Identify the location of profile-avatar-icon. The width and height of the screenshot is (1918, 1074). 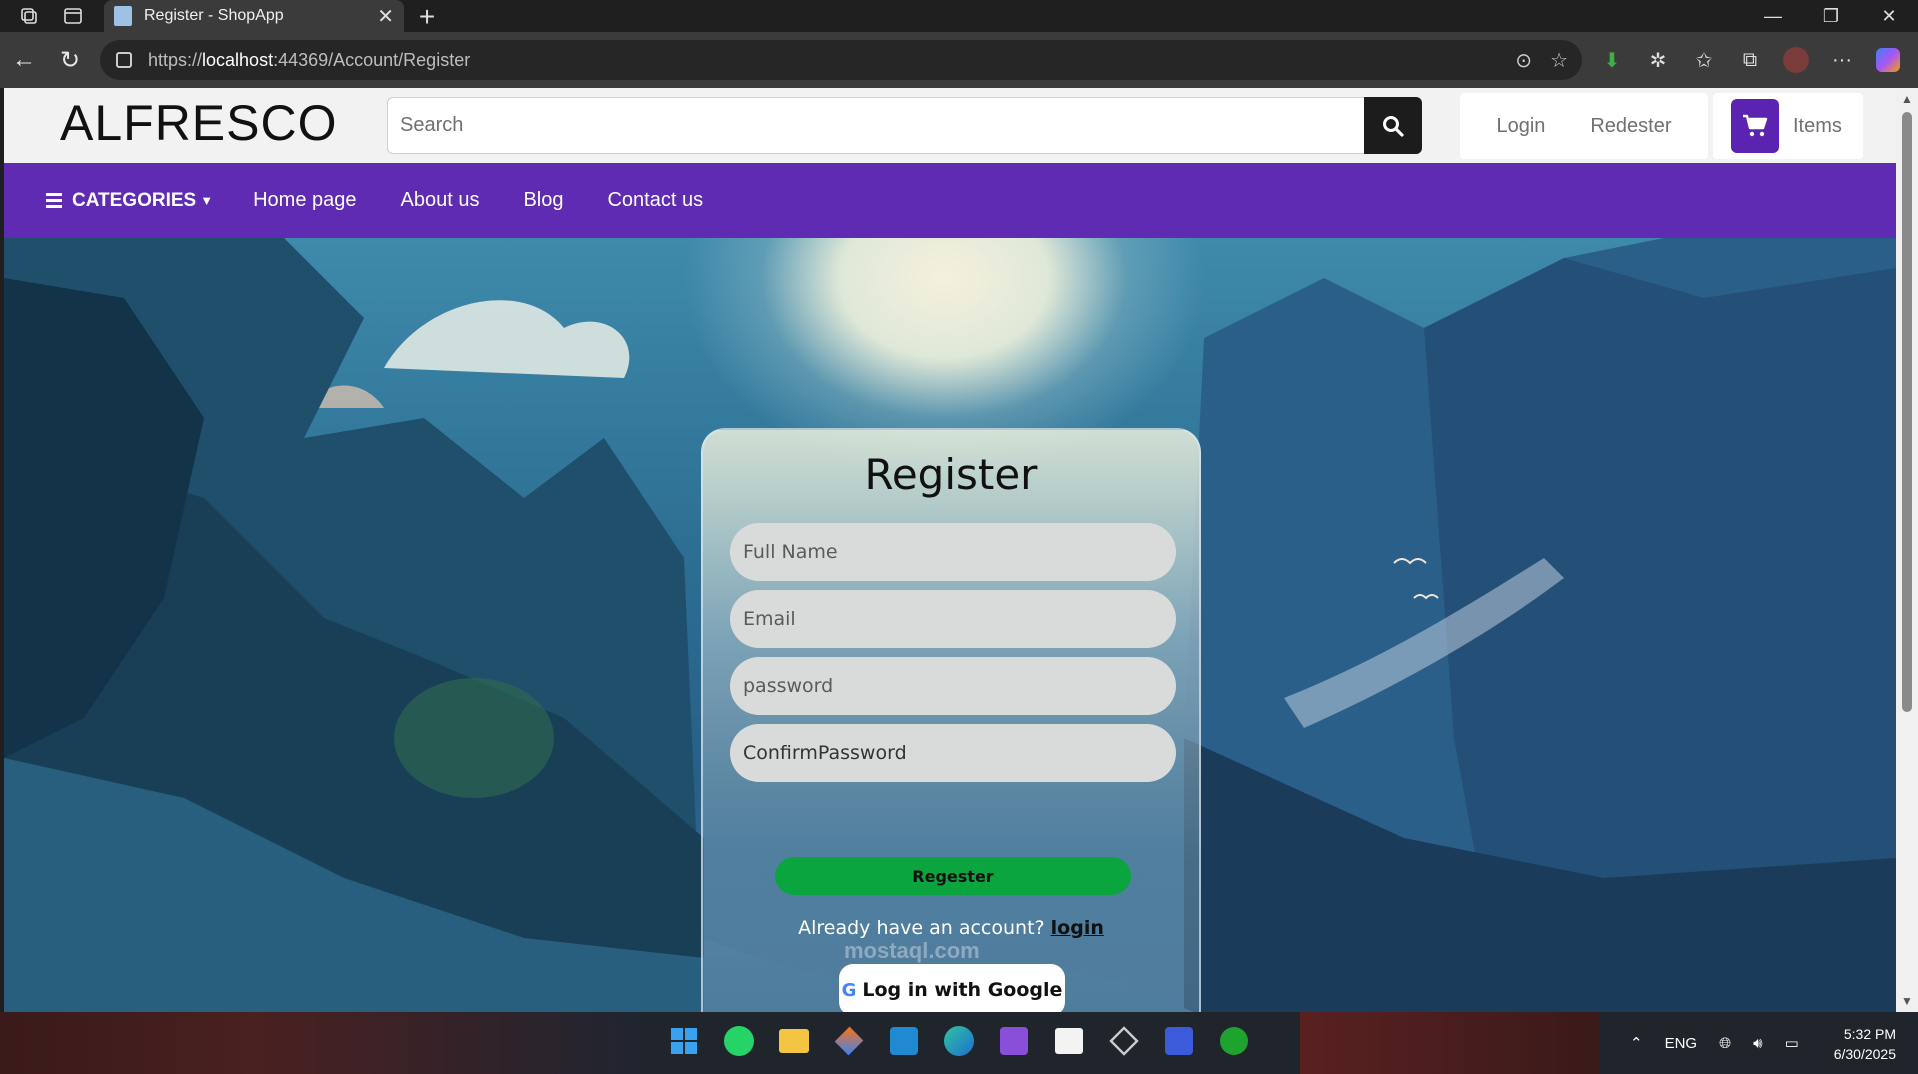
(1796, 60).